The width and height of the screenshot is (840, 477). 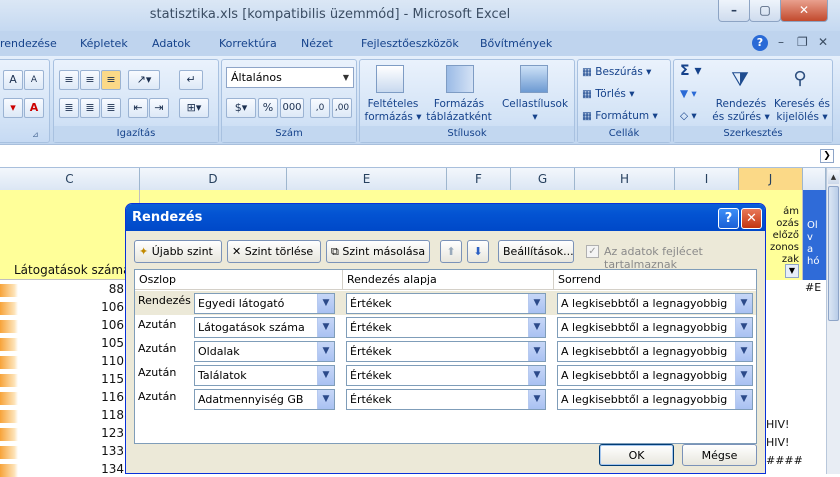 What do you see at coordinates (777, 424) in the screenshot?
I see `cell-j-error-1: HIV!` at bounding box center [777, 424].